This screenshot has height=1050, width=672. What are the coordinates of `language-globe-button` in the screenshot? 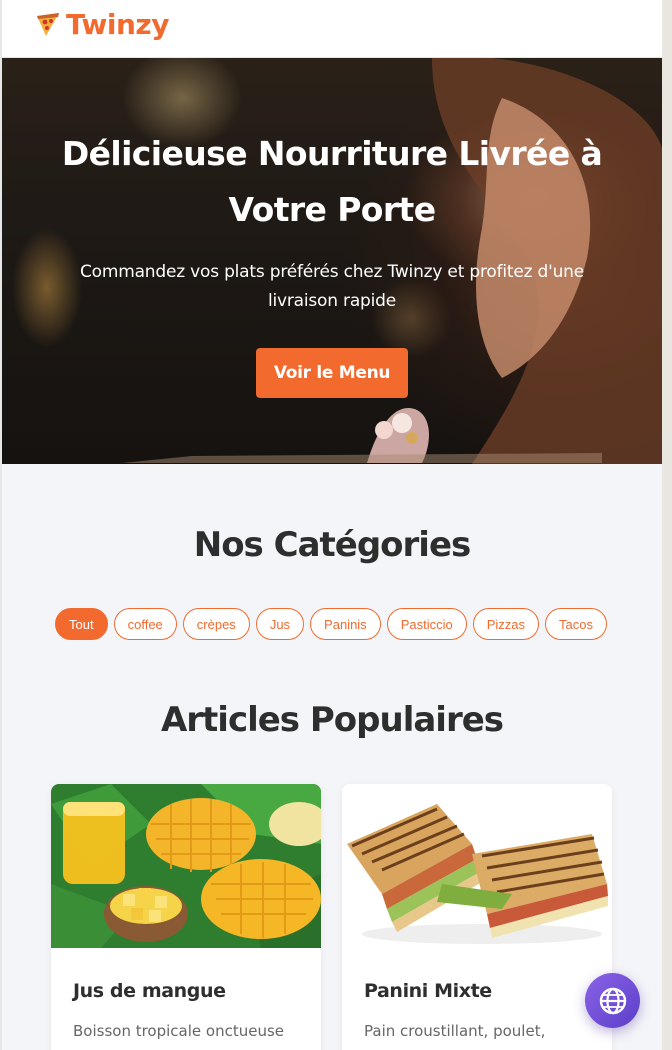 It's located at (612, 1000).